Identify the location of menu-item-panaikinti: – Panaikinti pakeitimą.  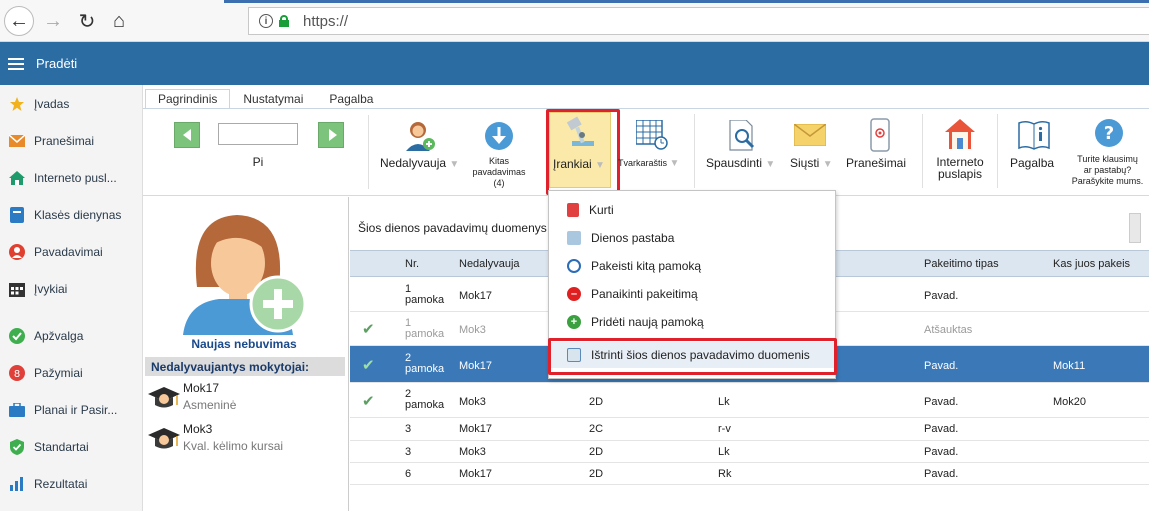
(692, 294).